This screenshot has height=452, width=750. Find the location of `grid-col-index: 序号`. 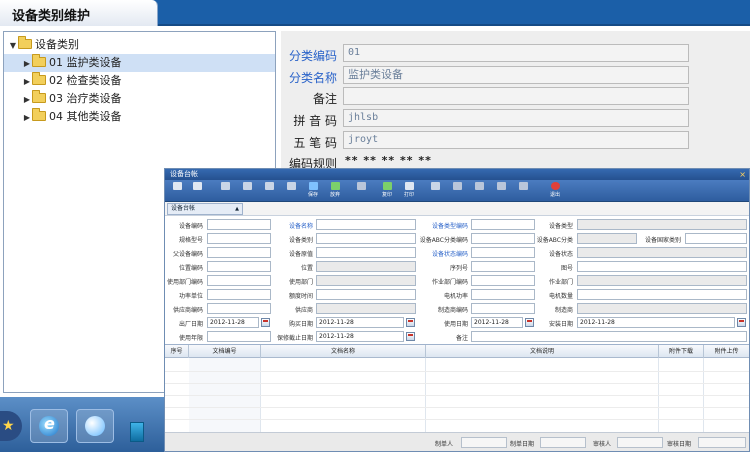

grid-col-index: 序号 is located at coordinates (177, 351).